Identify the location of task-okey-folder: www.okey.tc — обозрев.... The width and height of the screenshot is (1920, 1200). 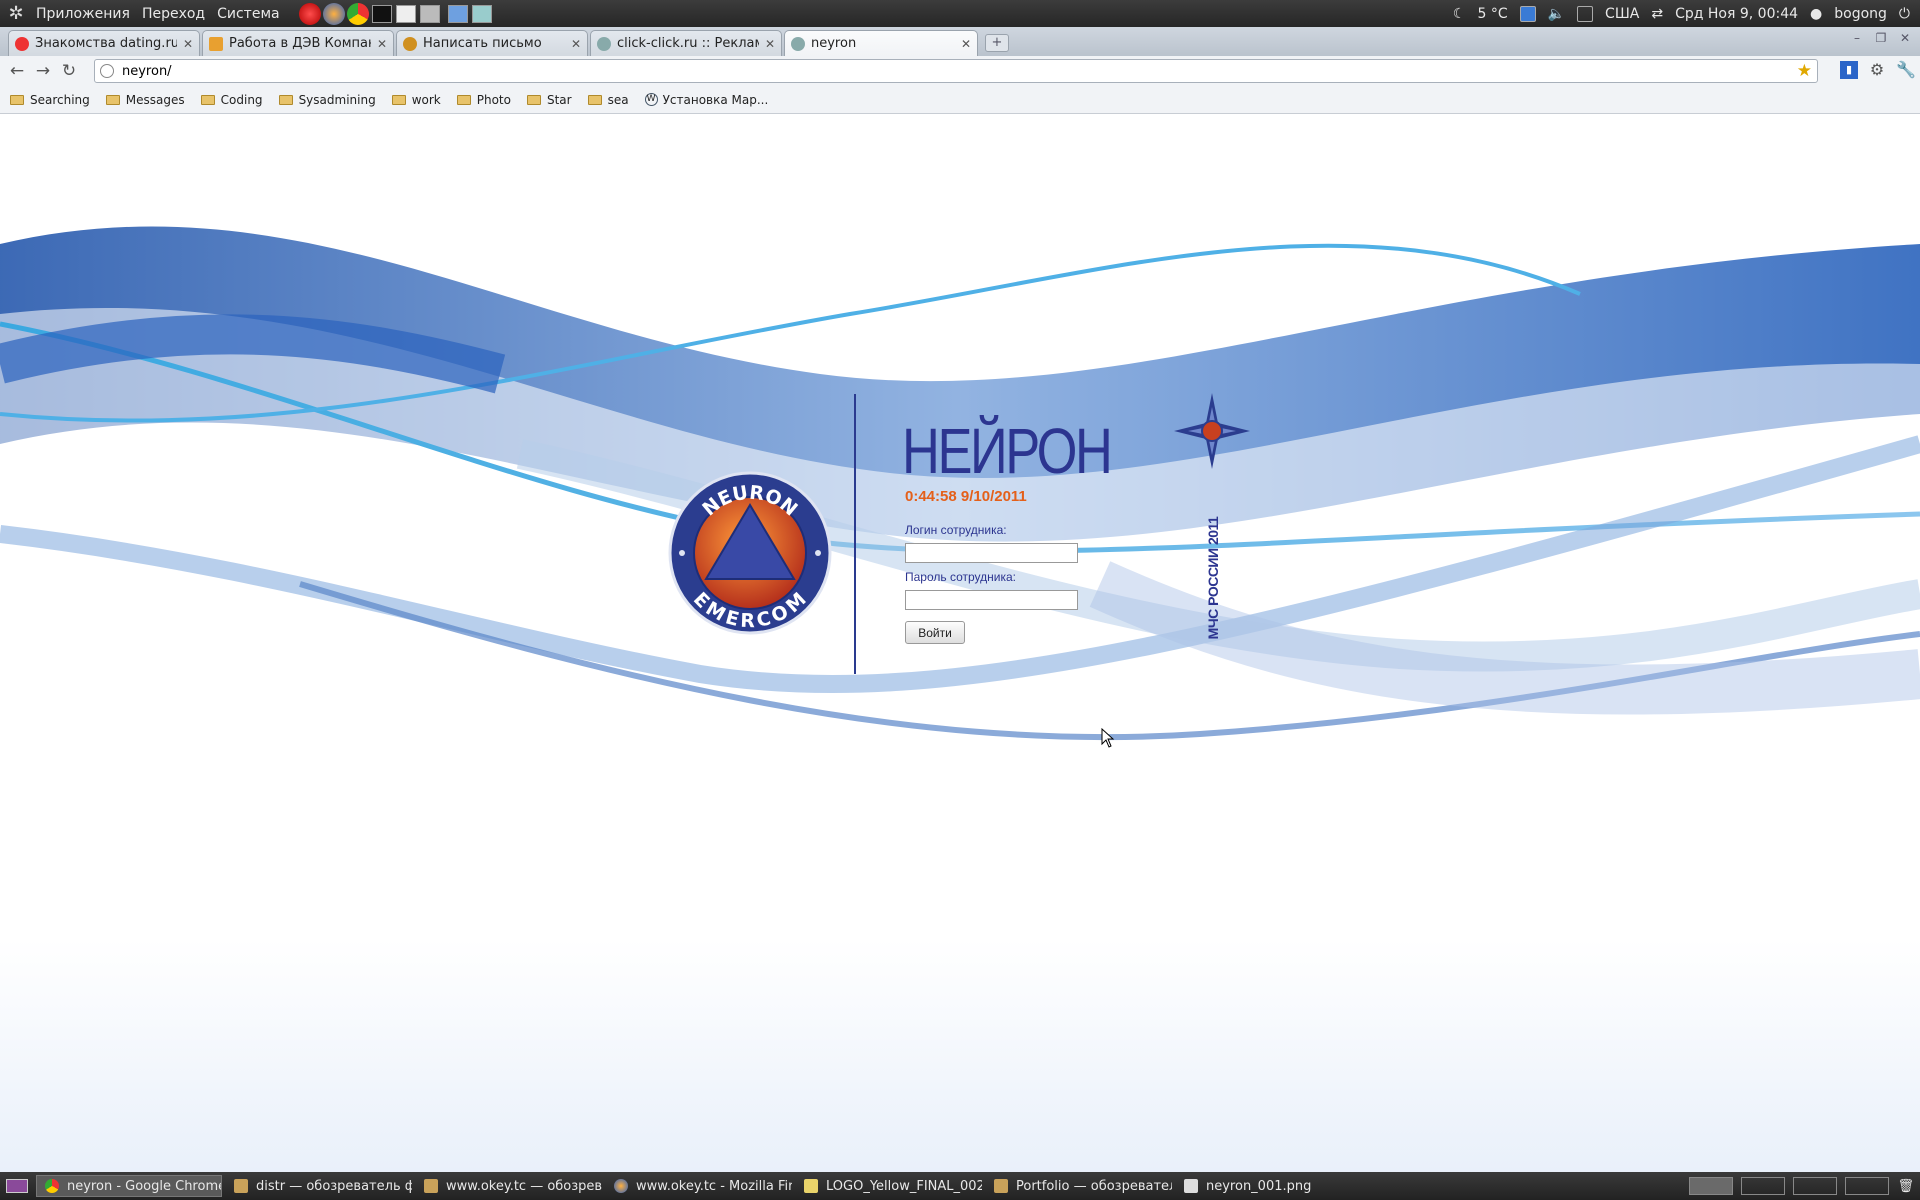
(509, 1186).